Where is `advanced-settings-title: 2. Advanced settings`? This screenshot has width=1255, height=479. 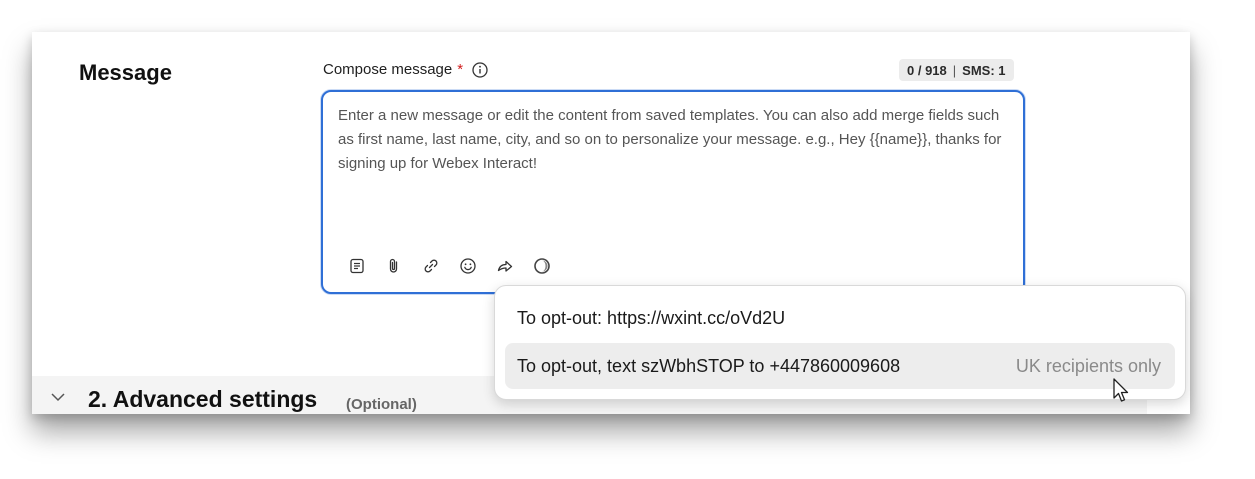
advanced-settings-title: 2. Advanced settings is located at coordinates (203, 399).